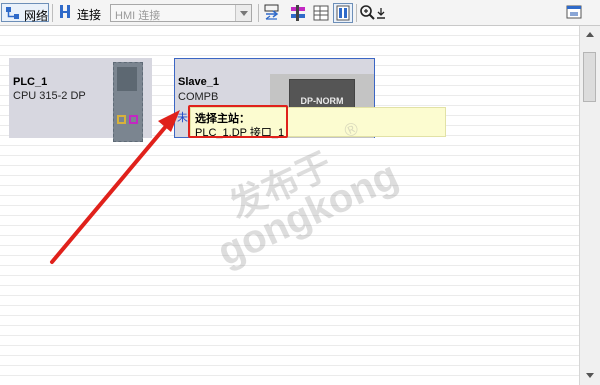  I want to click on split-view-button, so click(343, 13).